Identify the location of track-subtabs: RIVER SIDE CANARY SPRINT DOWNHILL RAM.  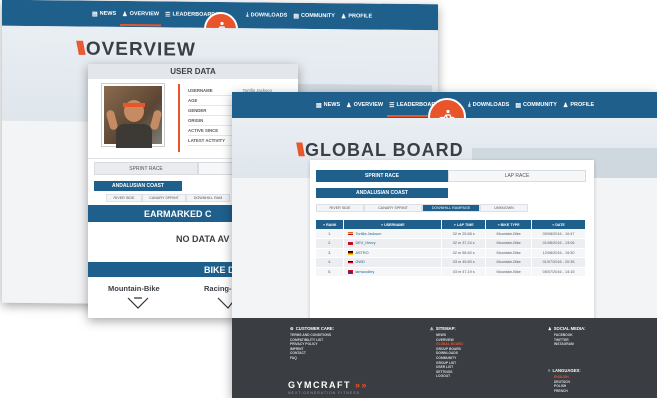
(168, 198).